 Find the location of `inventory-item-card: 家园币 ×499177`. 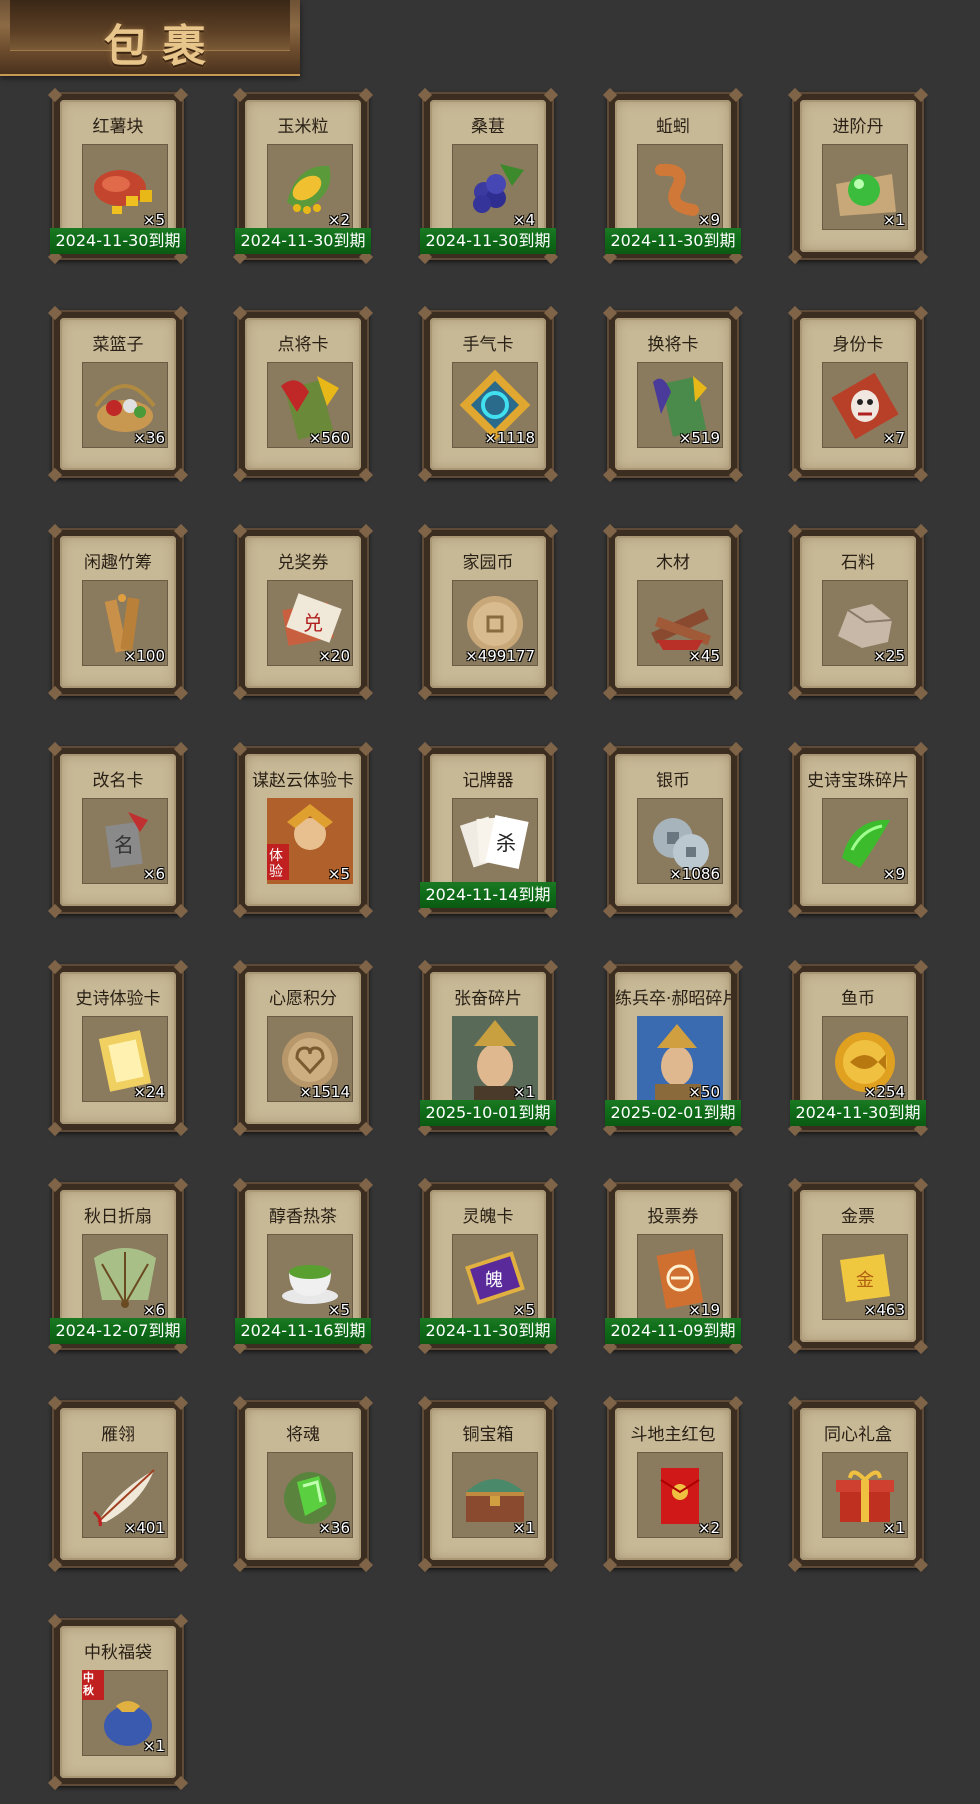

inventory-item-card: 家园币 ×499177 is located at coordinates (488, 612).